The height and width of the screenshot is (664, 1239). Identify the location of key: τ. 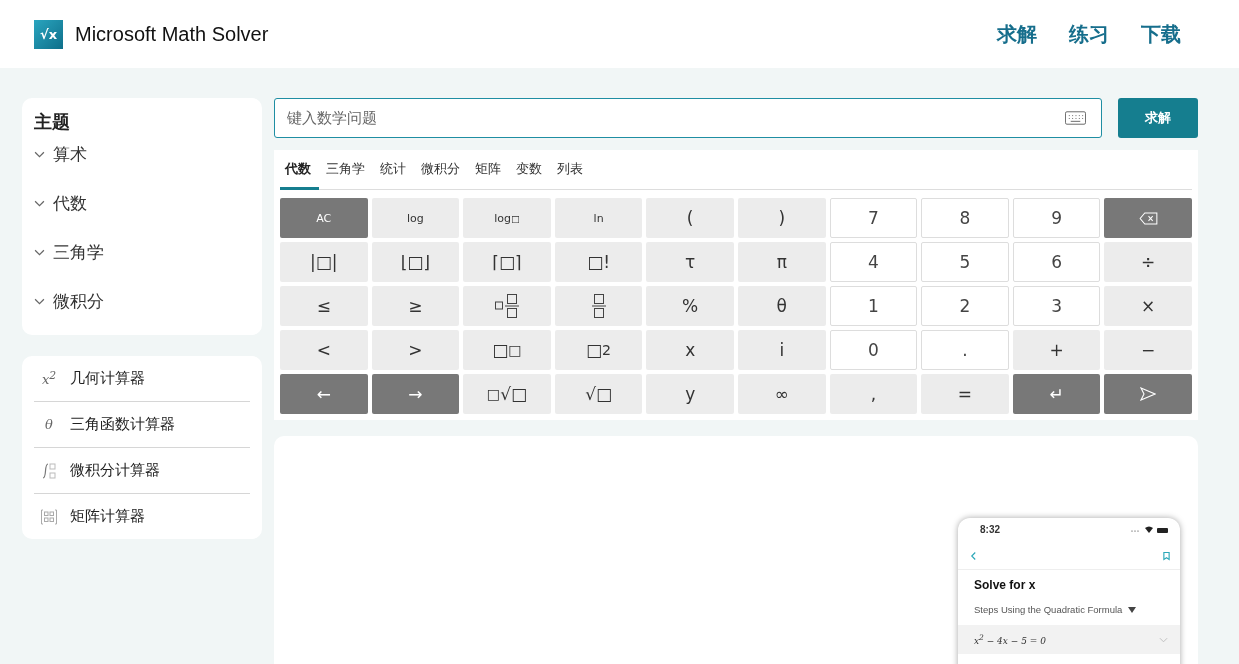
(690, 262).